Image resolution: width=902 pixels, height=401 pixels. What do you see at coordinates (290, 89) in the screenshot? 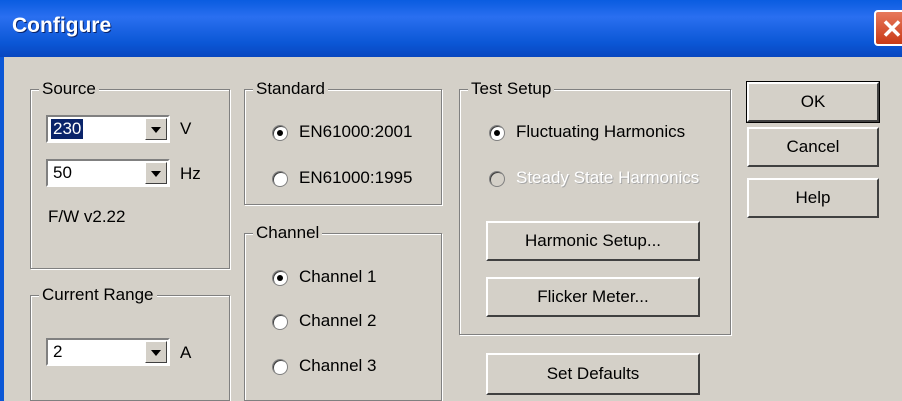
I see `standard-label: Standard` at bounding box center [290, 89].